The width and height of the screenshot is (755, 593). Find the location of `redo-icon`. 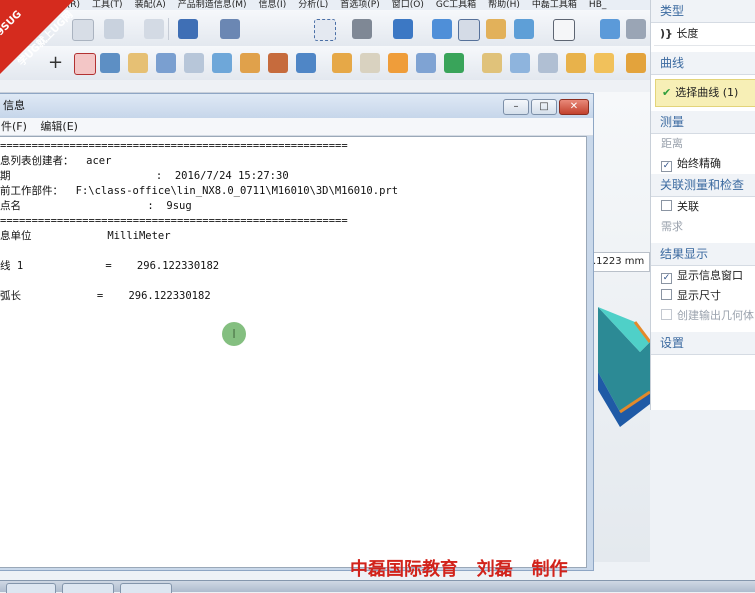

redo-icon is located at coordinates (154, 29).